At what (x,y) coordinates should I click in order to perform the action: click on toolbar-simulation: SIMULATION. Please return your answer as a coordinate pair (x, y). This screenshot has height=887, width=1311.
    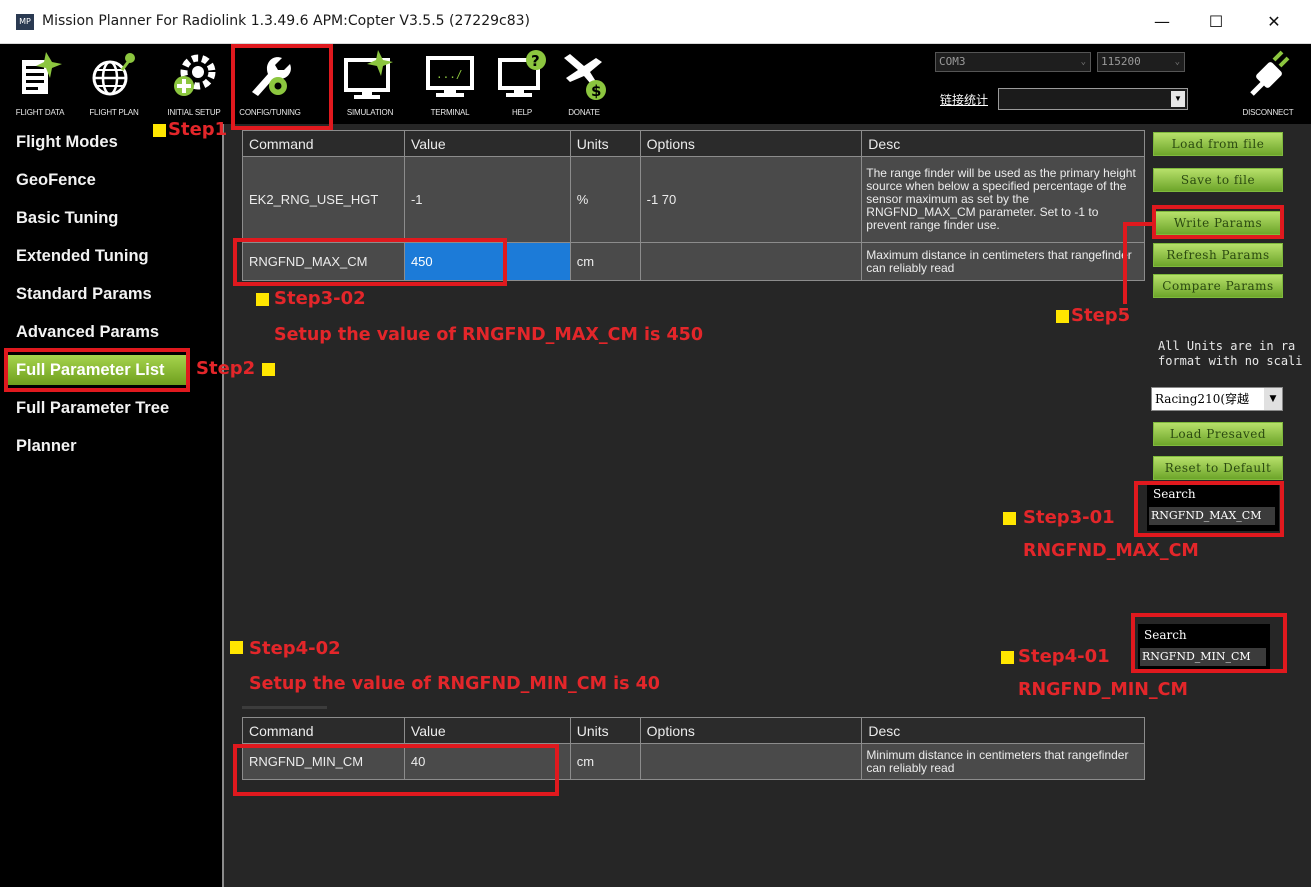
    Looking at the image, I should click on (370, 84).